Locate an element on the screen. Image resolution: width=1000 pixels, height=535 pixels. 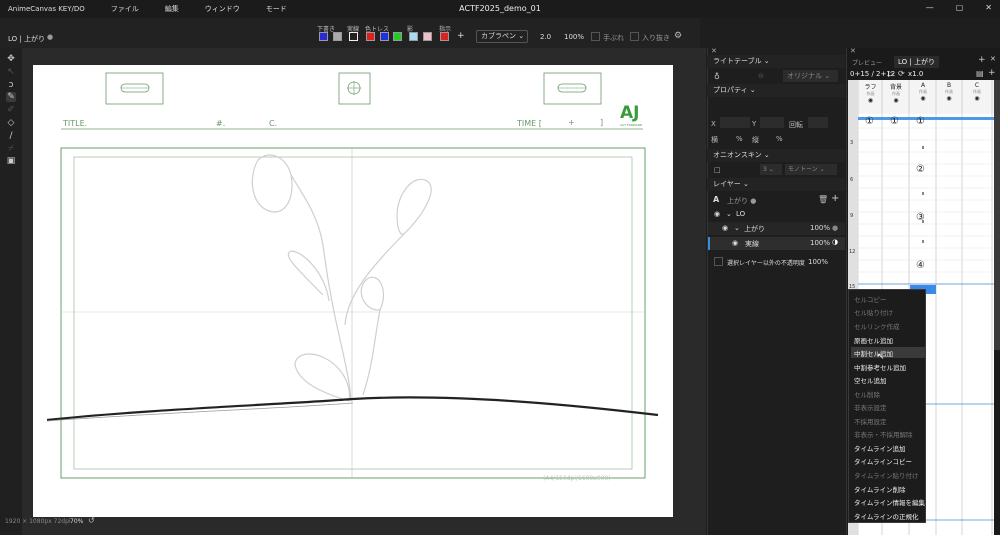
lightbulb-icon: ♁ is located at coordinates (717, 76).